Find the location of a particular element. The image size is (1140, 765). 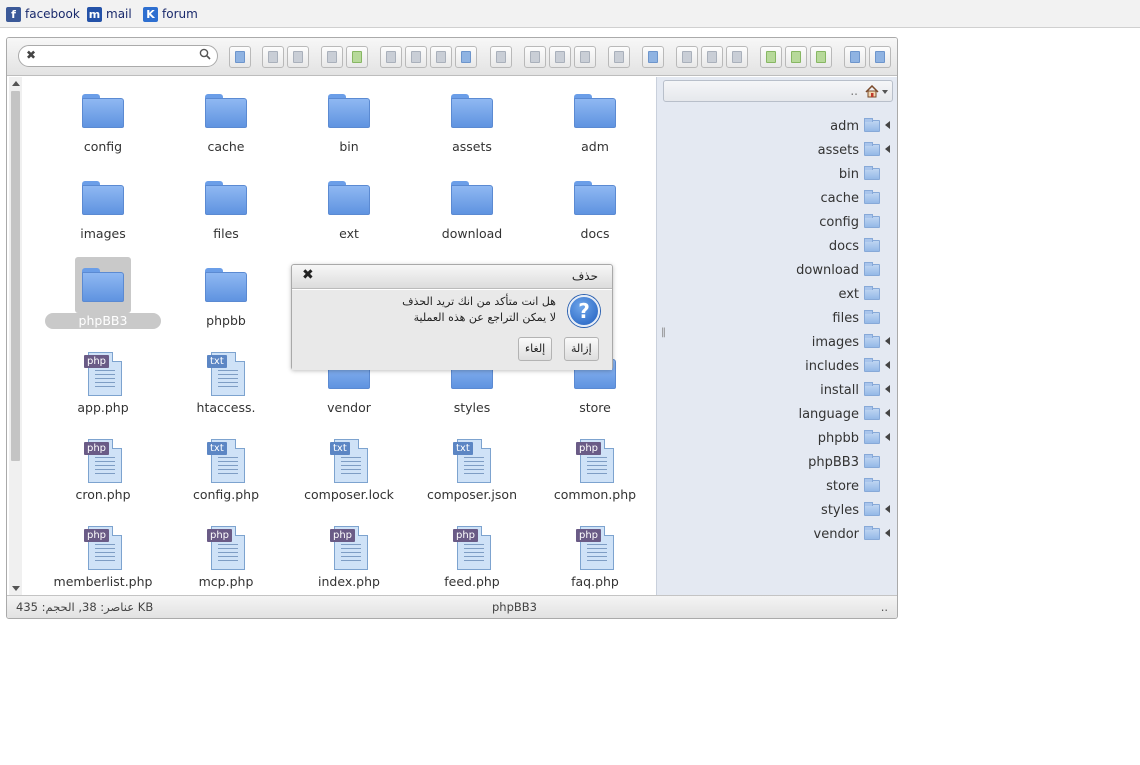

file-item: txt htaccess. is located at coordinates (226, 383).